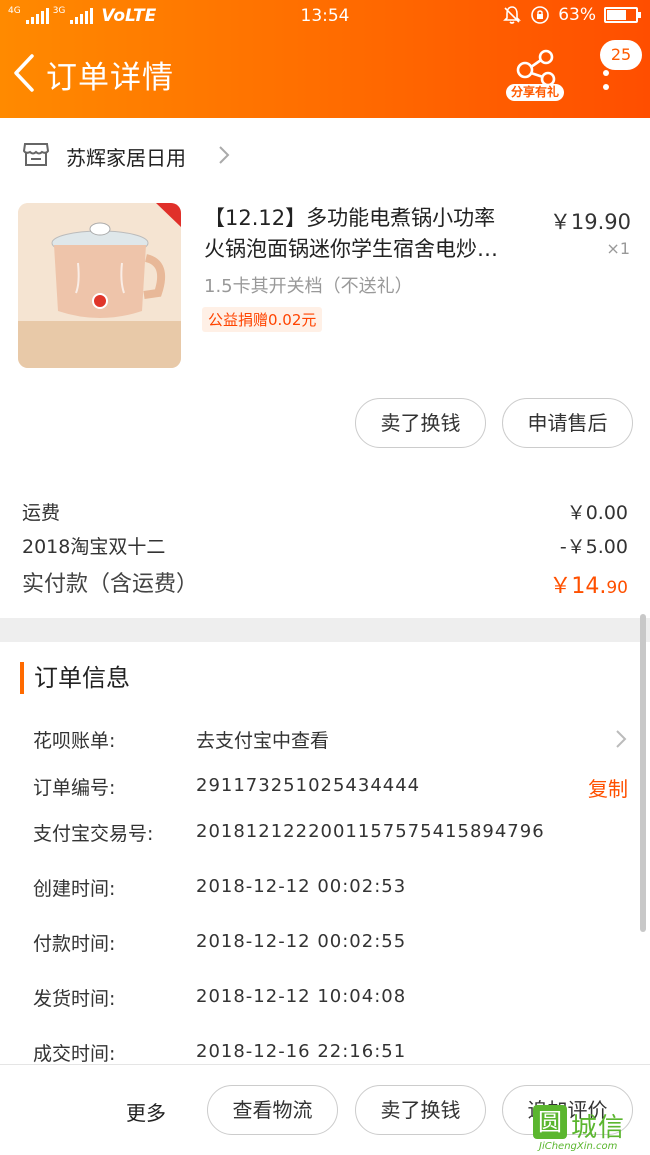  I want to click on done-value: 2018-12-16 22:16:51, so click(301, 1051).